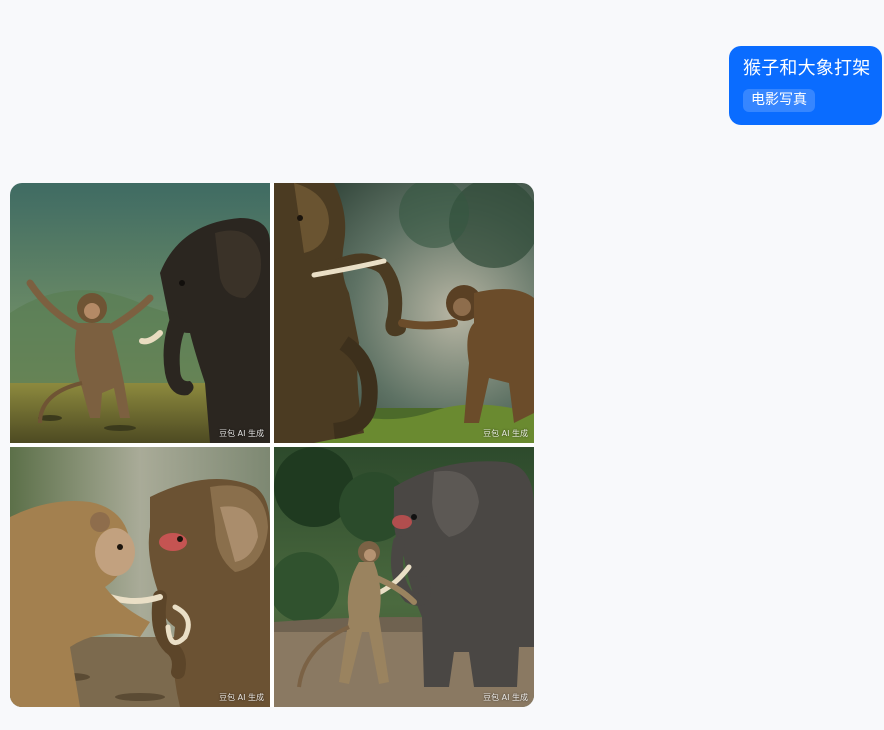 This screenshot has width=884, height=730. I want to click on generated-image-1: 豆包 AI 生成, so click(140, 313).